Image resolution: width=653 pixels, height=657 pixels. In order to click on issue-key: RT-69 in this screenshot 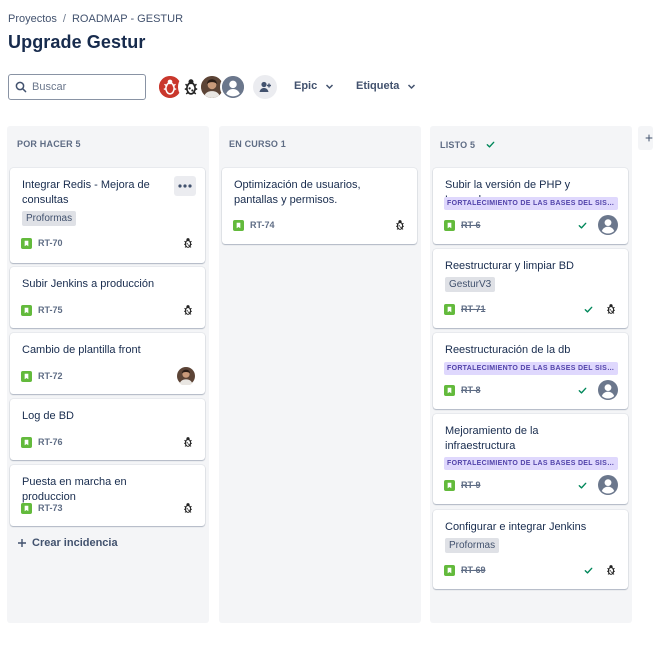, I will do `click(473, 570)`.